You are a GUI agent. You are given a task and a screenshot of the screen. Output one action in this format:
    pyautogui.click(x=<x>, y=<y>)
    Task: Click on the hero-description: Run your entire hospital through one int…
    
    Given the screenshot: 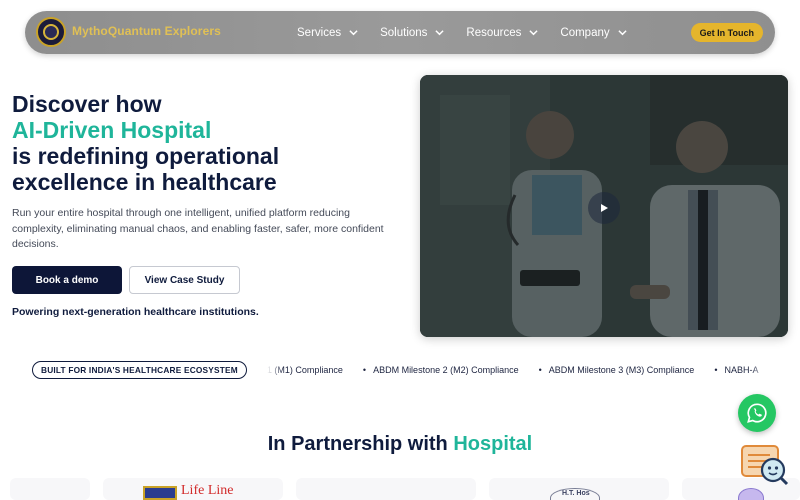 What is the action you would take?
    pyautogui.click(x=198, y=228)
    